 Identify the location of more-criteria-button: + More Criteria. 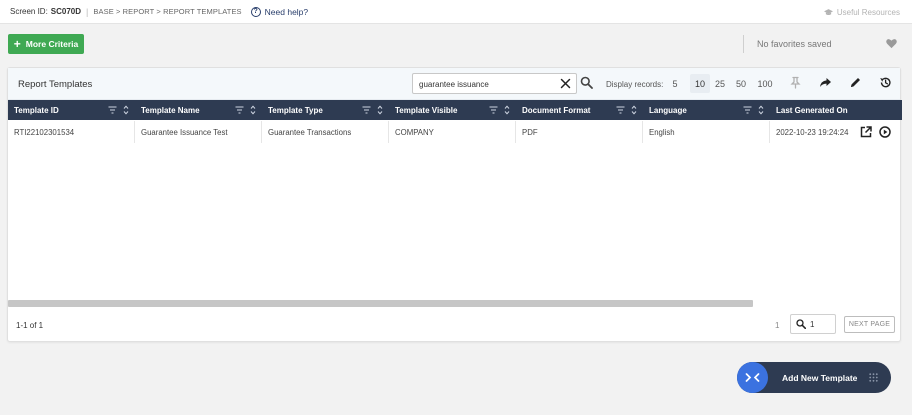
(46, 44).